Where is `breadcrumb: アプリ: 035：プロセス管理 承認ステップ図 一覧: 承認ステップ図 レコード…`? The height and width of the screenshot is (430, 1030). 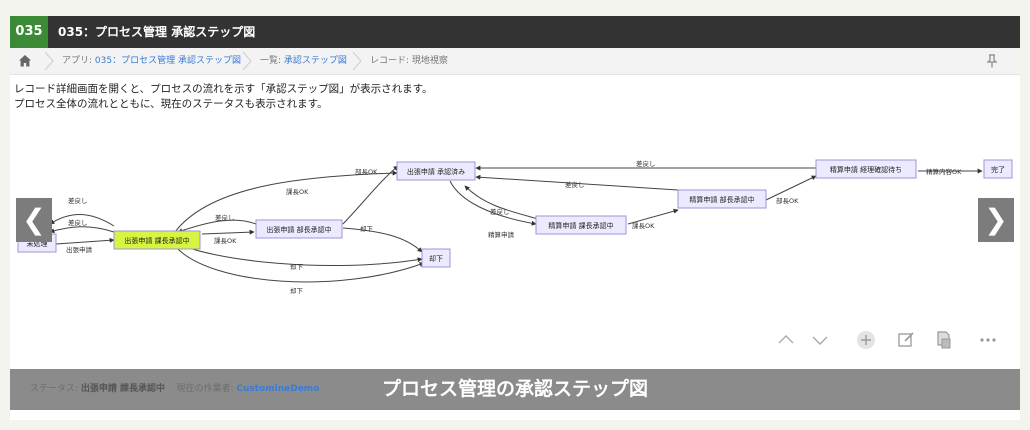 breadcrumb: アプリ: 035：プロセス管理 承認ステップ図 一覧: 承認ステップ図 レコード… is located at coordinates (515, 61).